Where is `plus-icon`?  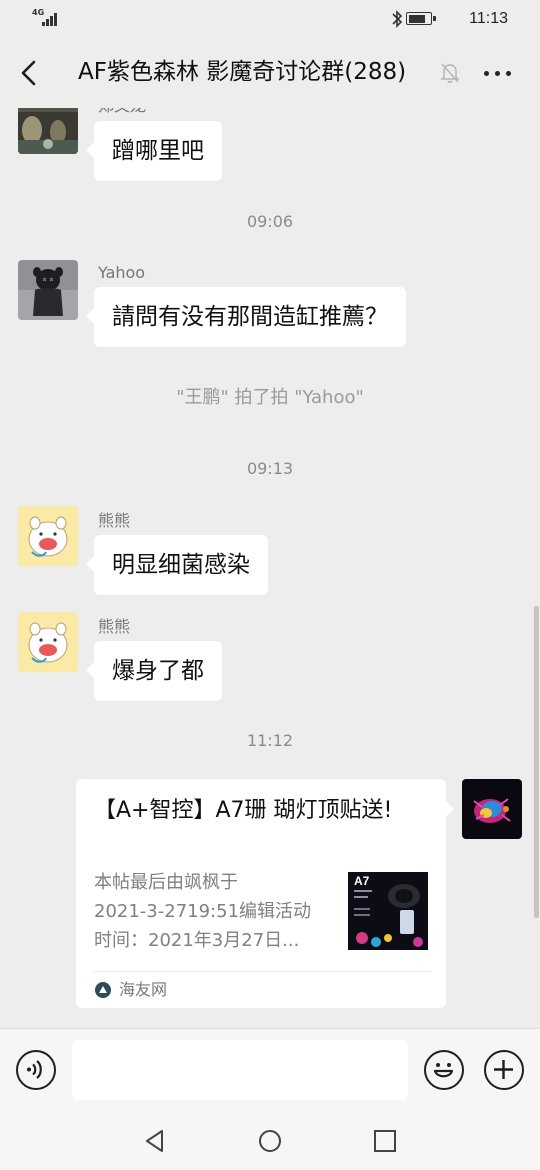 plus-icon is located at coordinates (504, 1070).